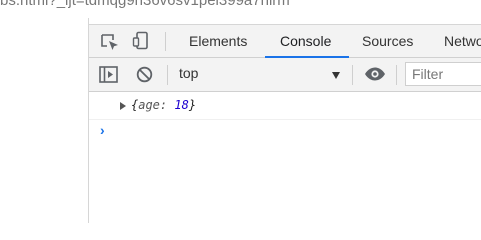  Describe the element at coordinates (285, 75) in the screenshot. I see `console-toolbar: top` at that location.